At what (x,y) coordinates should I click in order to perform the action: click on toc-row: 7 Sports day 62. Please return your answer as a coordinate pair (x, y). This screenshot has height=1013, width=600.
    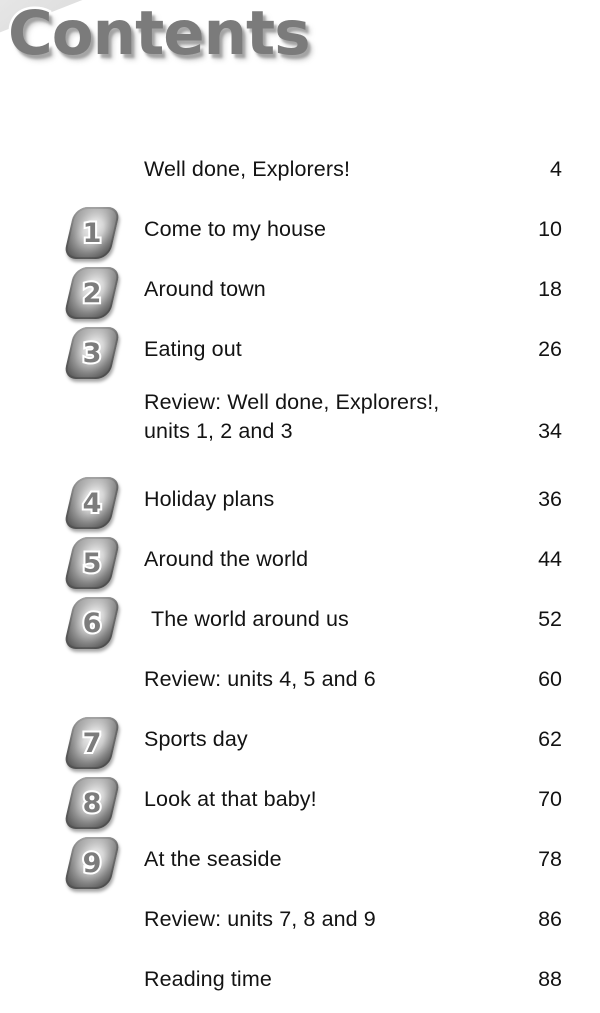
    Looking at the image, I should click on (300, 743).